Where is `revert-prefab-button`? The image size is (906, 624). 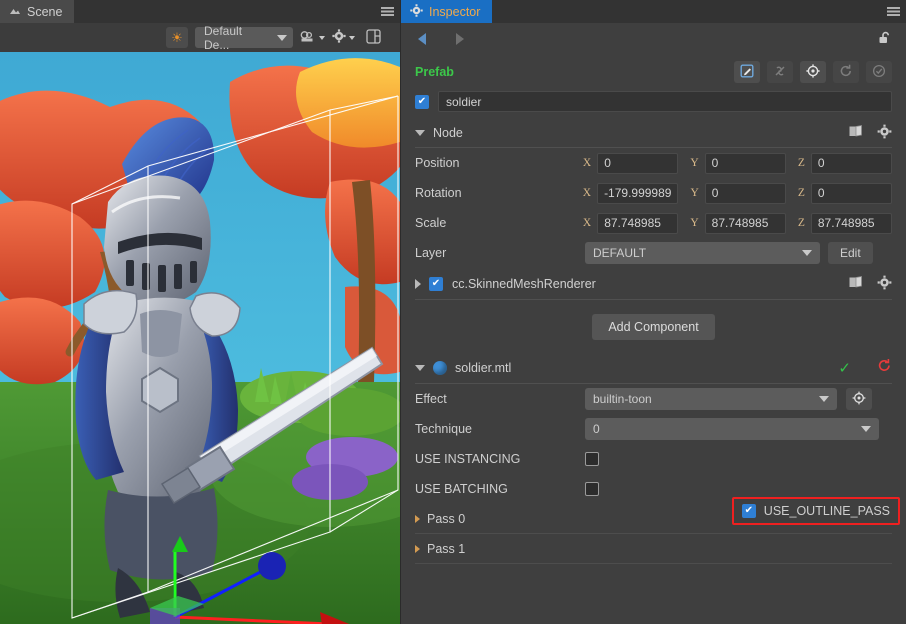 revert-prefab-button is located at coordinates (846, 72).